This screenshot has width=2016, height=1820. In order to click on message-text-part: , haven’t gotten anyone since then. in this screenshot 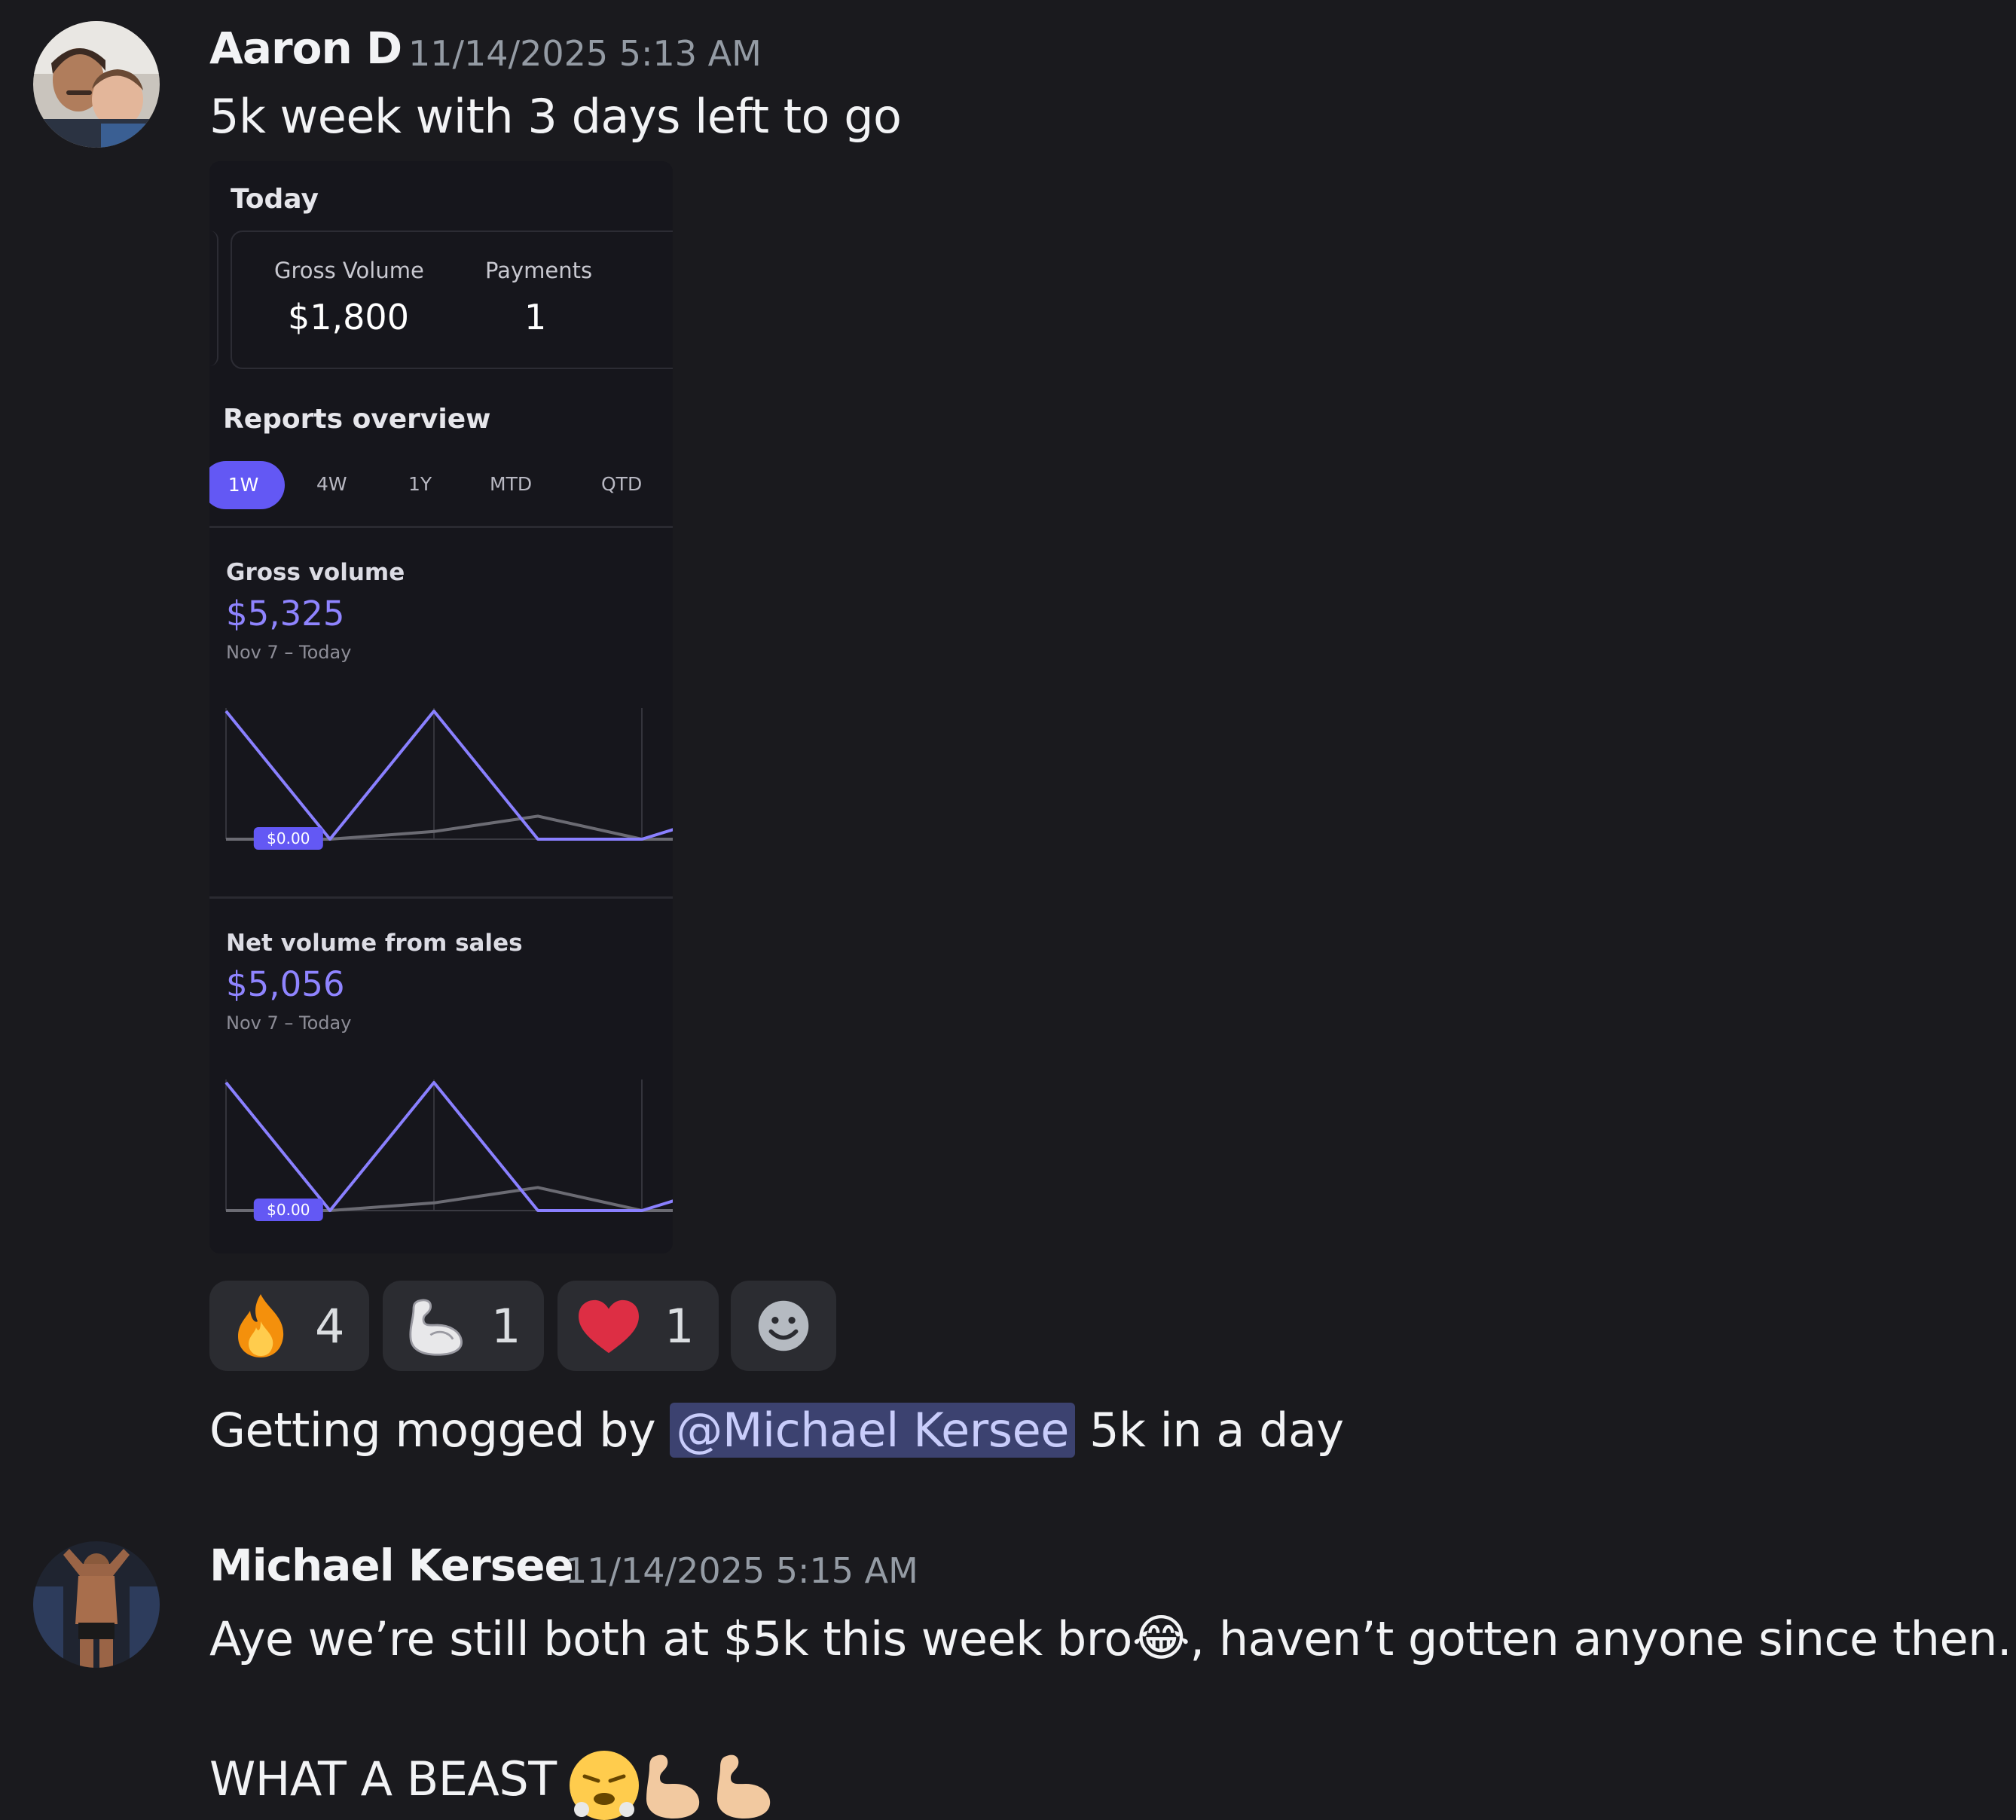, I will do `click(1600, 1638)`.